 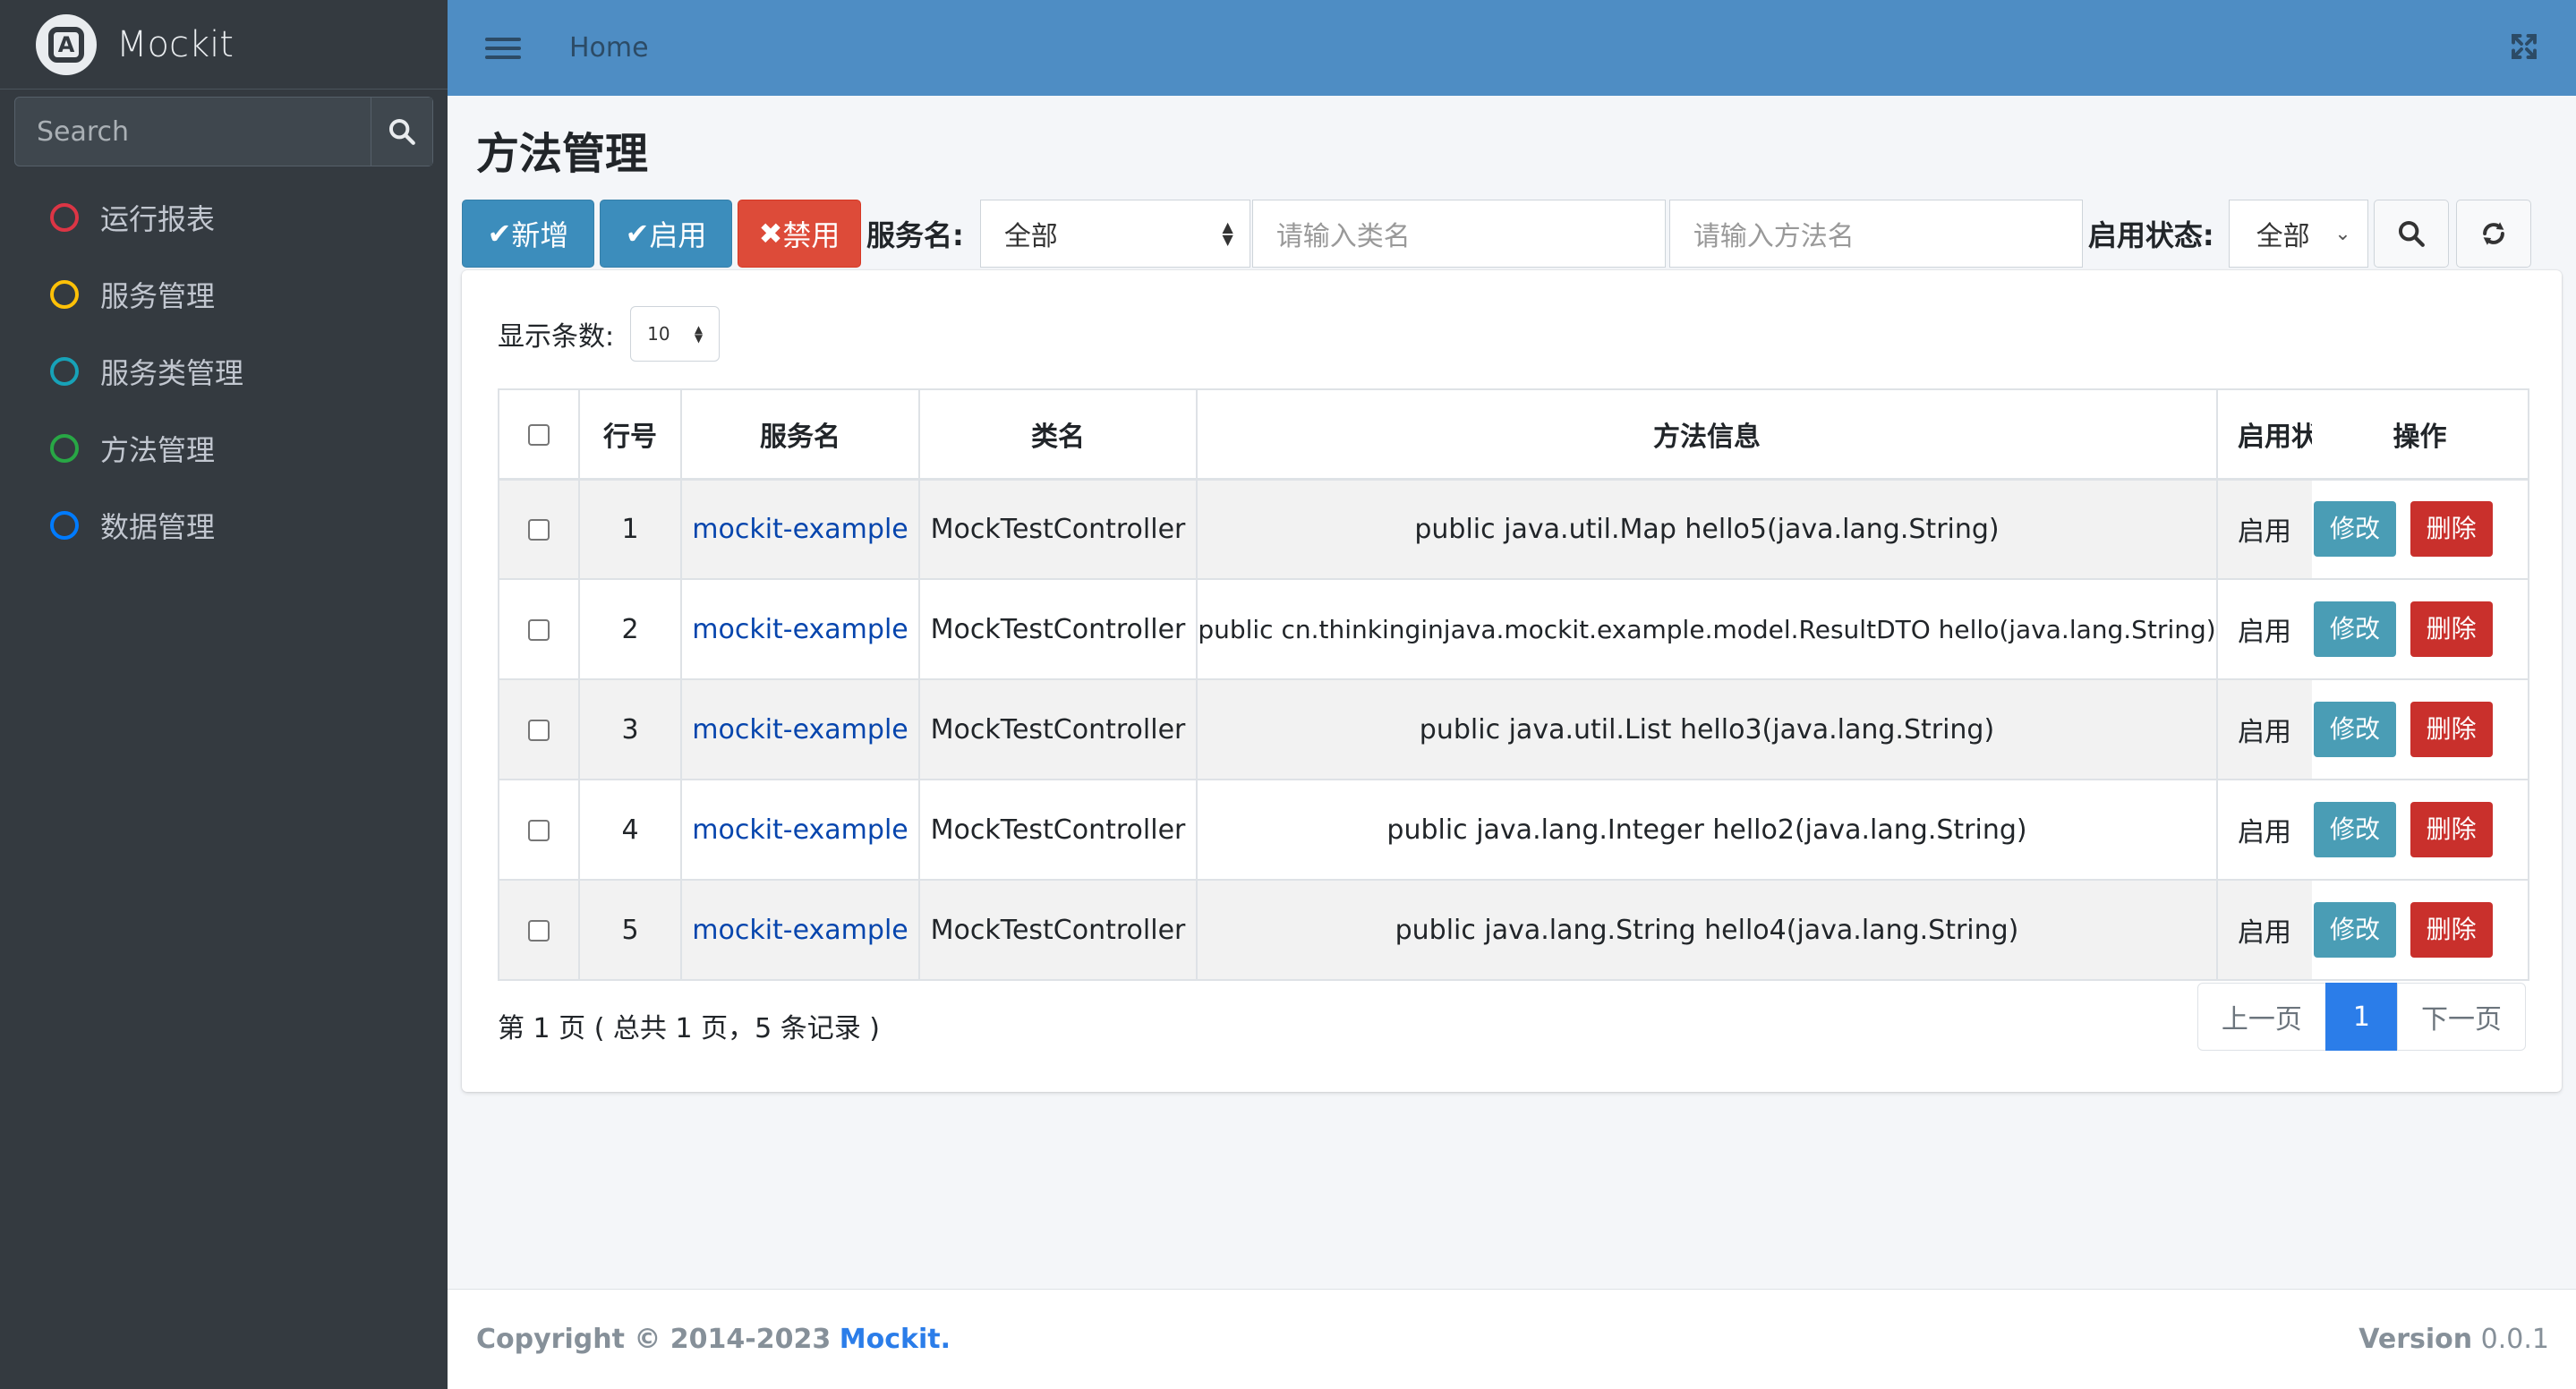 What do you see at coordinates (224, 294) in the screenshot?
I see `sidebar-item-services: 服务管理` at bounding box center [224, 294].